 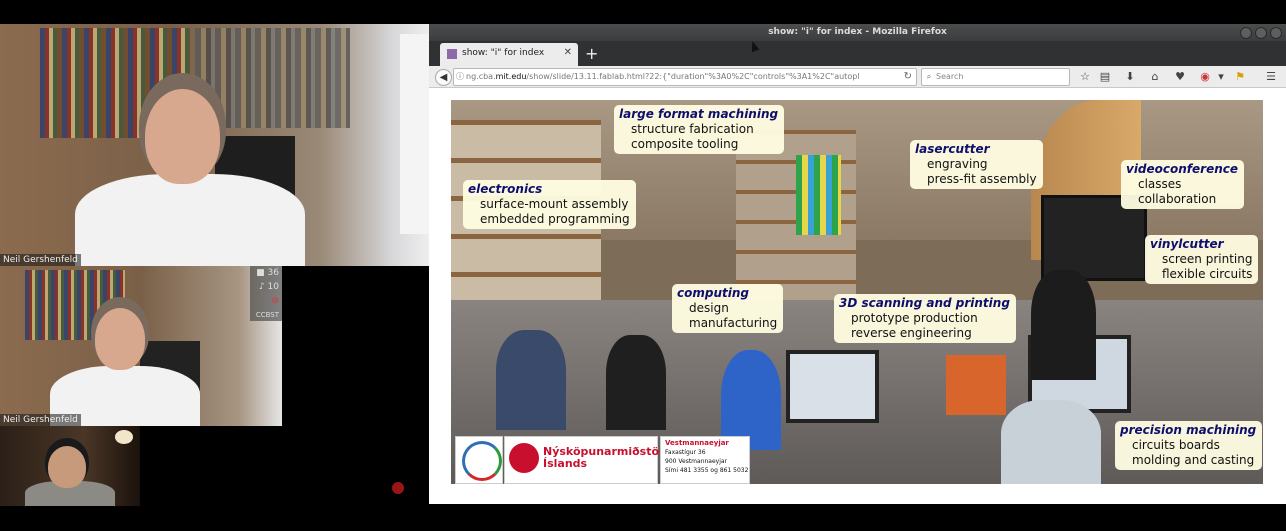 What do you see at coordinates (190, 220) in the screenshot?
I see `speaker-body` at bounding box center [190, 220].